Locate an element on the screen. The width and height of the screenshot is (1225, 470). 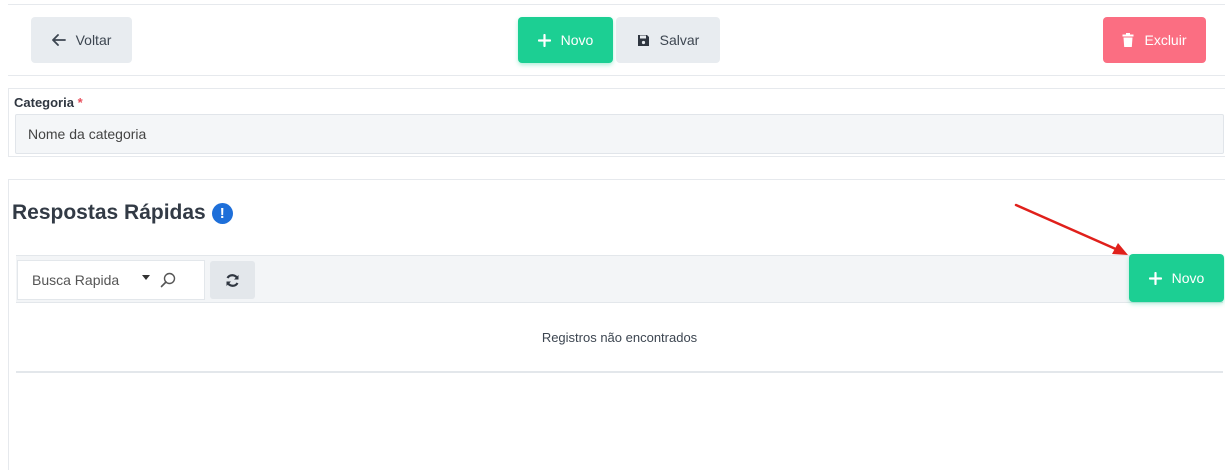
save-button-label: Salvar is located at coordinates (679, 40).